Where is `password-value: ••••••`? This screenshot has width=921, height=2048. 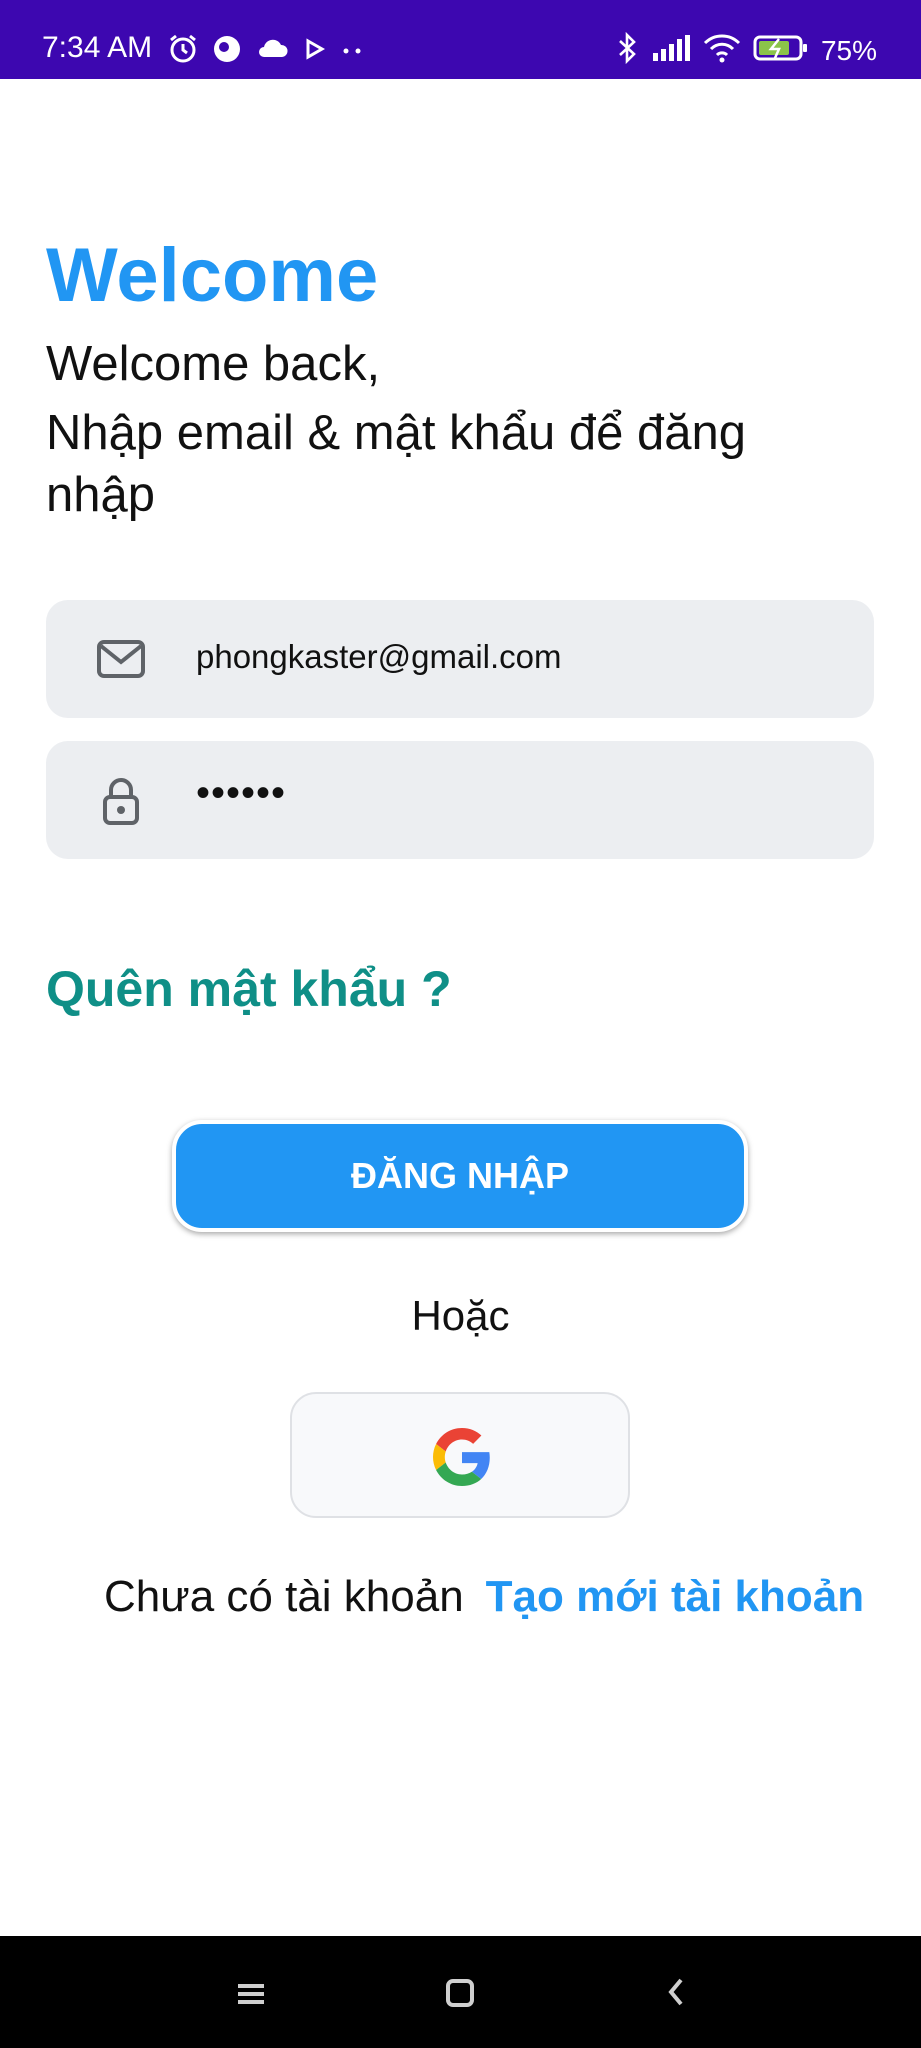
password-value: •••••• is located at coordinates (241, 793).